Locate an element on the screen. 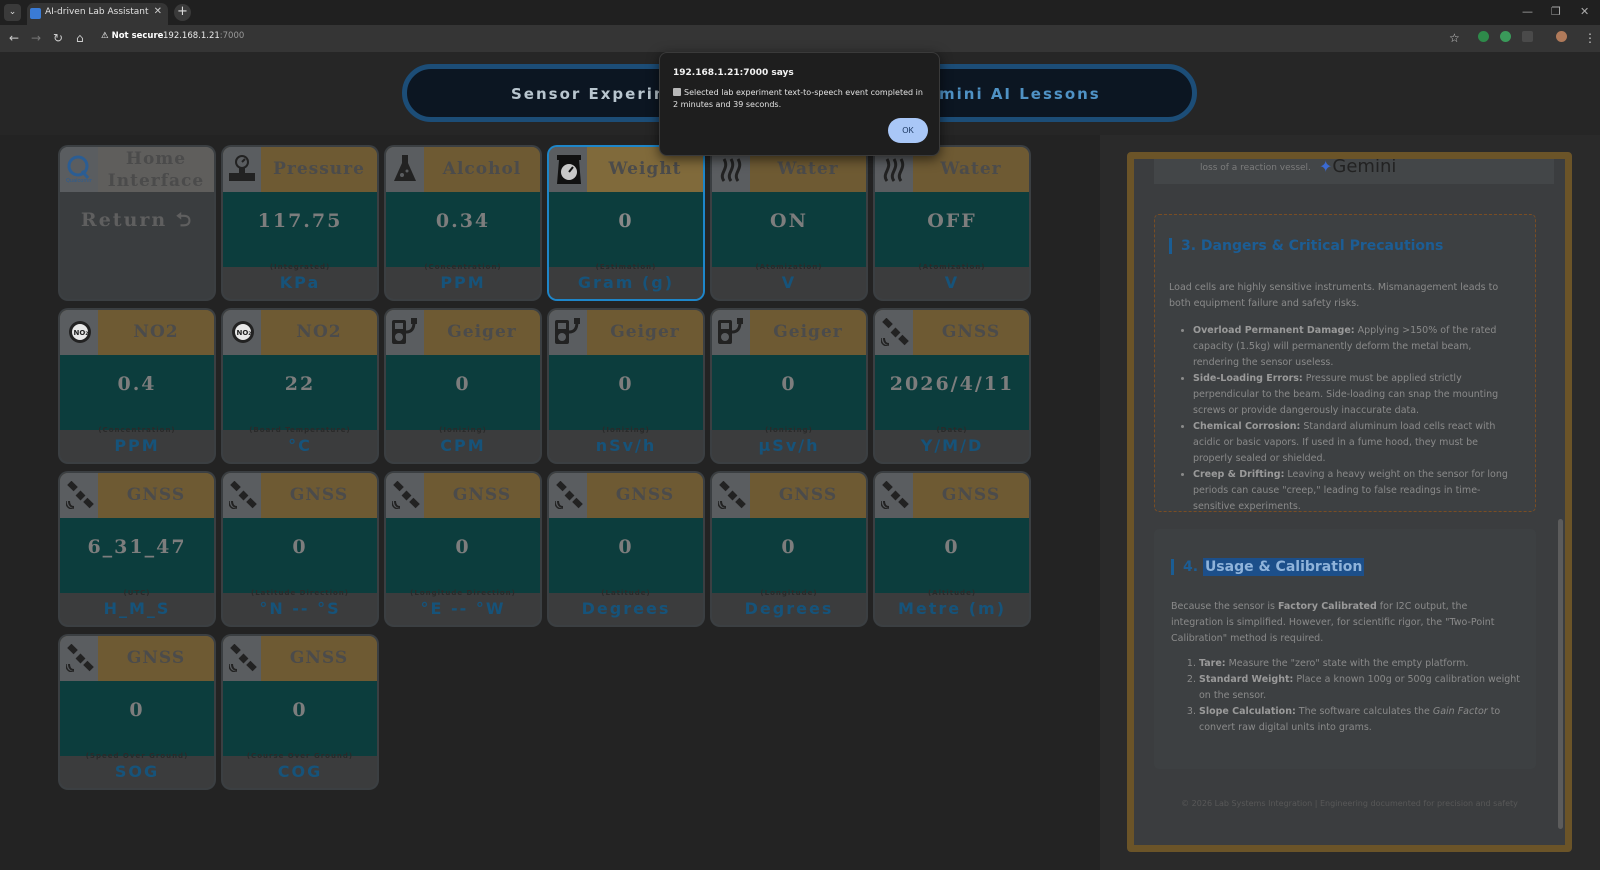 The height and width of the screenshot is (870, 1600). card-footer: (Altitude) Metre (m) is located at coordinates (952, 607).